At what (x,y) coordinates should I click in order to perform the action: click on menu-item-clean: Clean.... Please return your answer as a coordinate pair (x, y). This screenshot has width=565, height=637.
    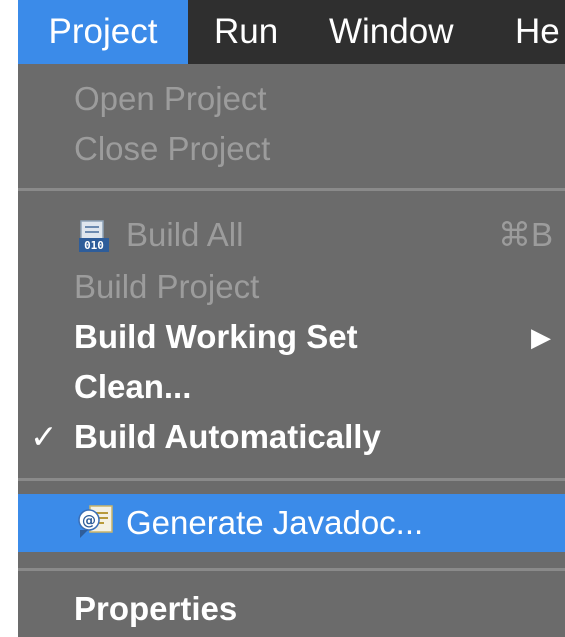
    Looking at the image, I should click on (291, 387).